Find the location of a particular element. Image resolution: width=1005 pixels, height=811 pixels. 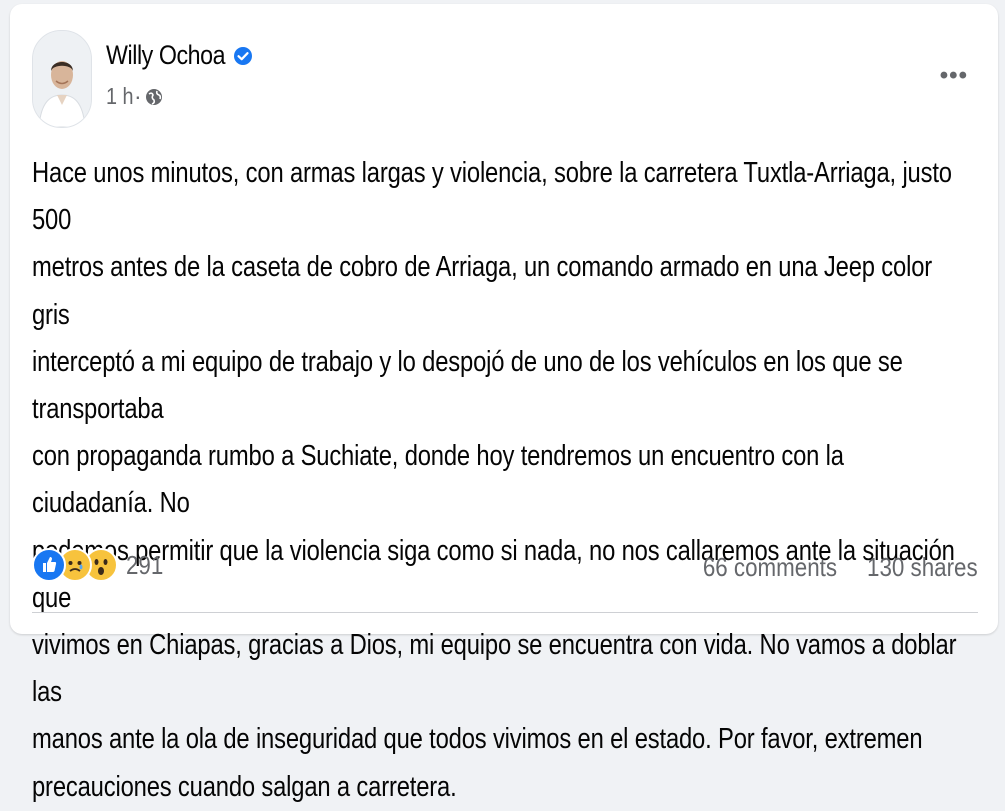

post-footer: 291 66 comments 130 shares is located at coordinates (505, 570).